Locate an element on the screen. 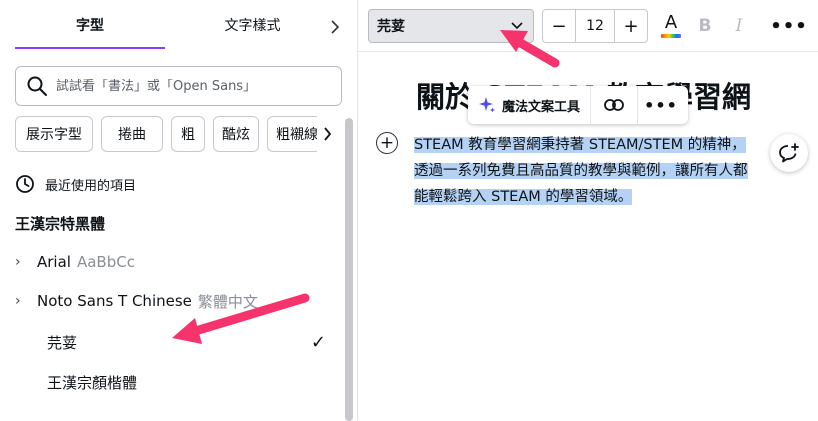 Image resolution: width=818 pixels, height=421 pixels. font-family-dropdown: 芫荽 is located at coordinates (451, 26).